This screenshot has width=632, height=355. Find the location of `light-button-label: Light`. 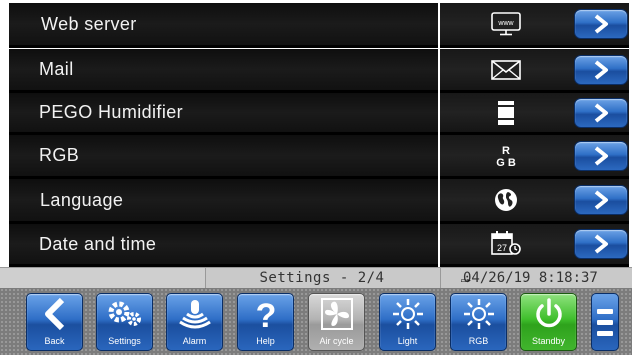

light-button-label: Light is located at coordinates (407, 341).